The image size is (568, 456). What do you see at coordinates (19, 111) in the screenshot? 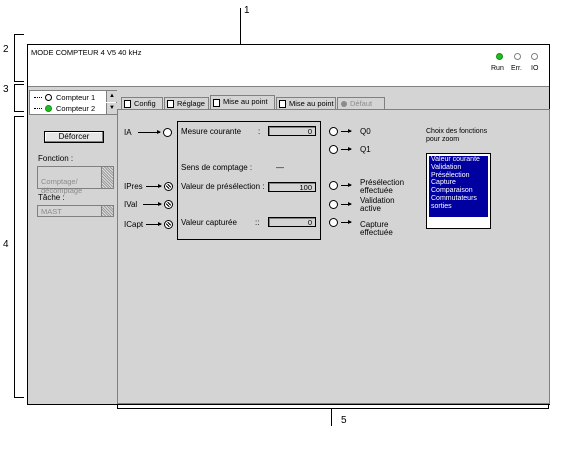
I see `callout-3-bracket-bottom` at bounding box center [19, 111].